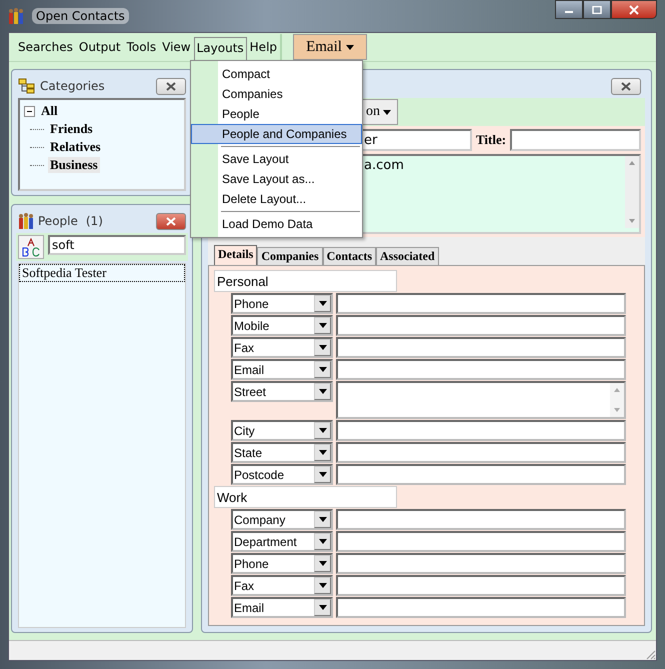 Image resolution: width=665 pixels, height=669 pixels. What do you see at coordinates (58, 221) in the screenshot?
I see `panel-title: People` at bounding box center [58, 221].